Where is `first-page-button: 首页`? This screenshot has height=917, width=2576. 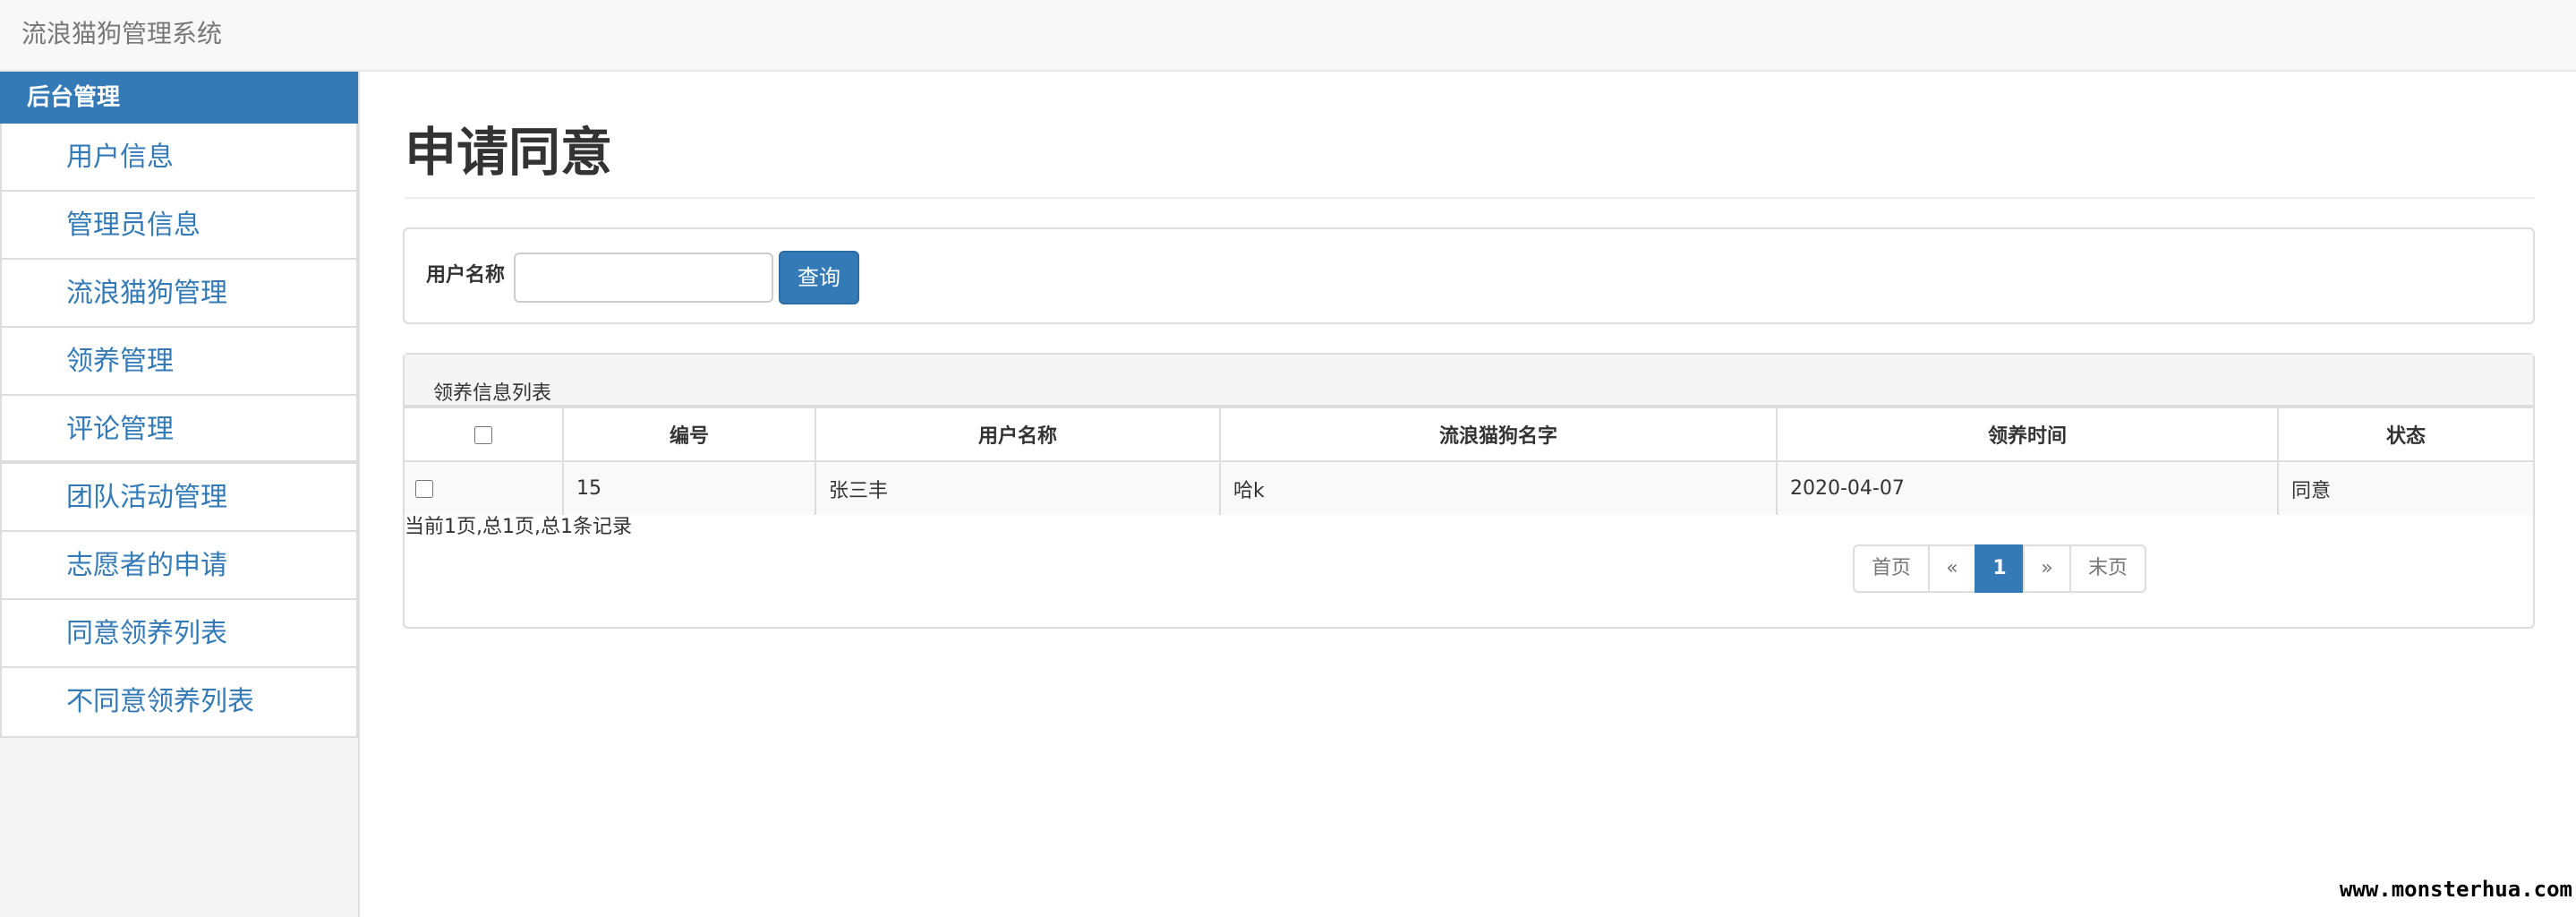 first-page-button: 首页 is located at coordinates (1891, 568).